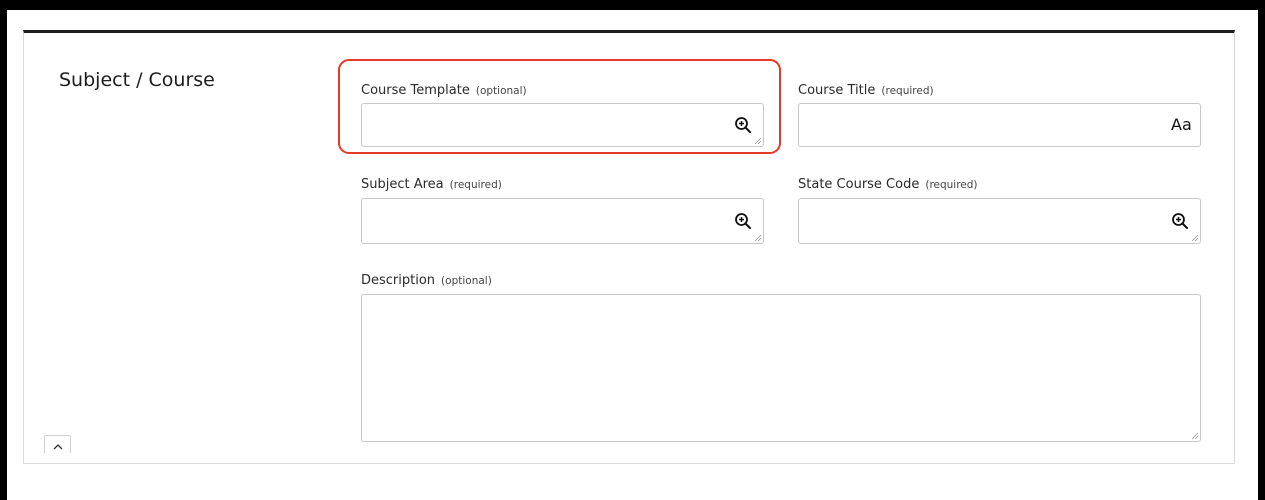 The height and width of the screenshot is (500, 1265). Describe the element at coordinates (550, 221) in the screenshot. I see `subject-area-input` at that location.